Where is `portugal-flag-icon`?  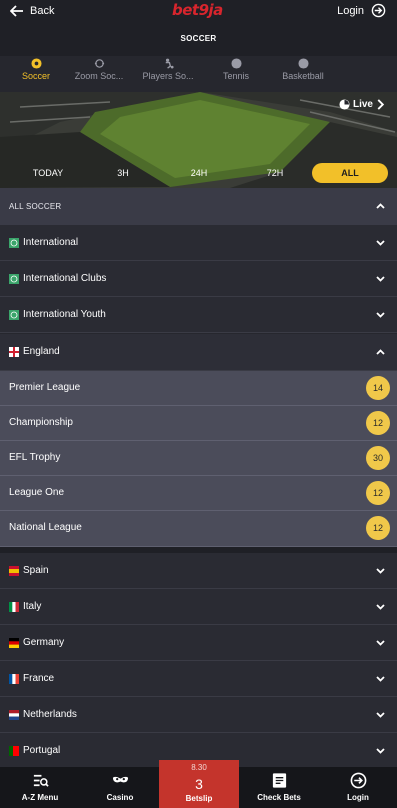 portugal-flag-icon is located at coordinates (14, 751).